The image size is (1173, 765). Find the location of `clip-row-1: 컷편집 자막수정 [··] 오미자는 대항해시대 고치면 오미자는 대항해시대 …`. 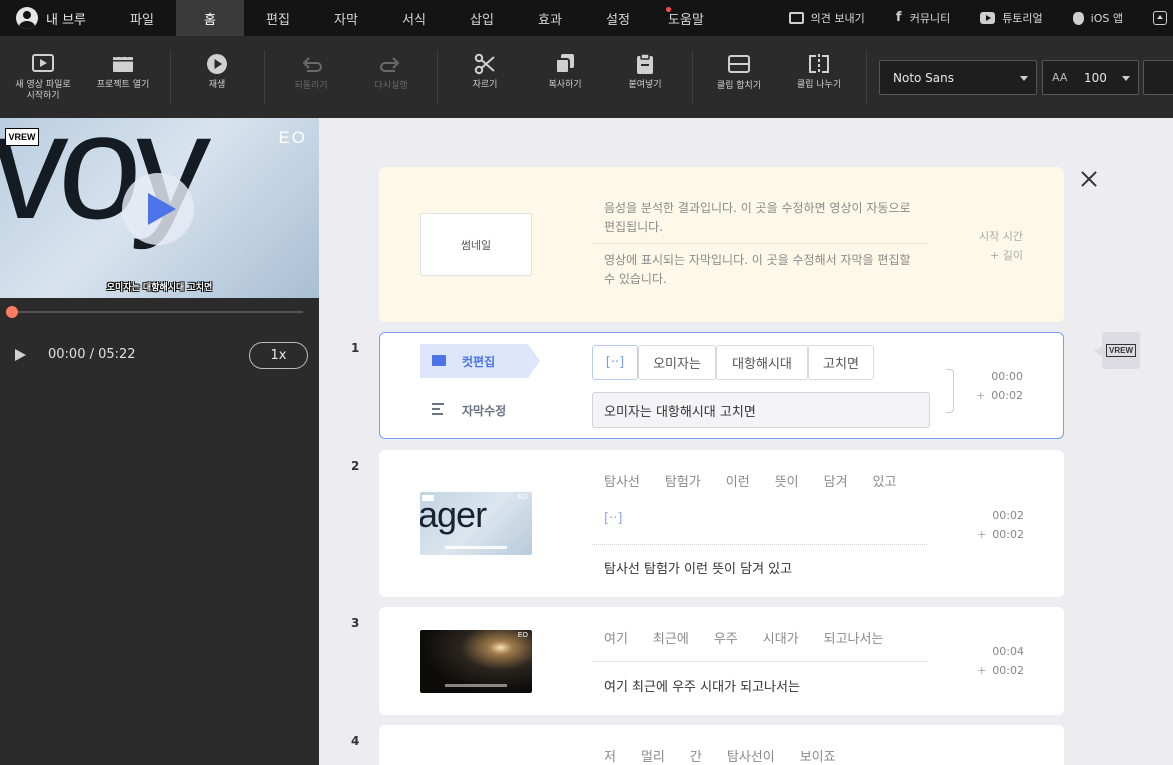

clip-row-1: 컷편집 자막수정 [··] 오미자는 대항해시대 고치면 오미자는 대항해시대 … is located at coordinates (721, 385).